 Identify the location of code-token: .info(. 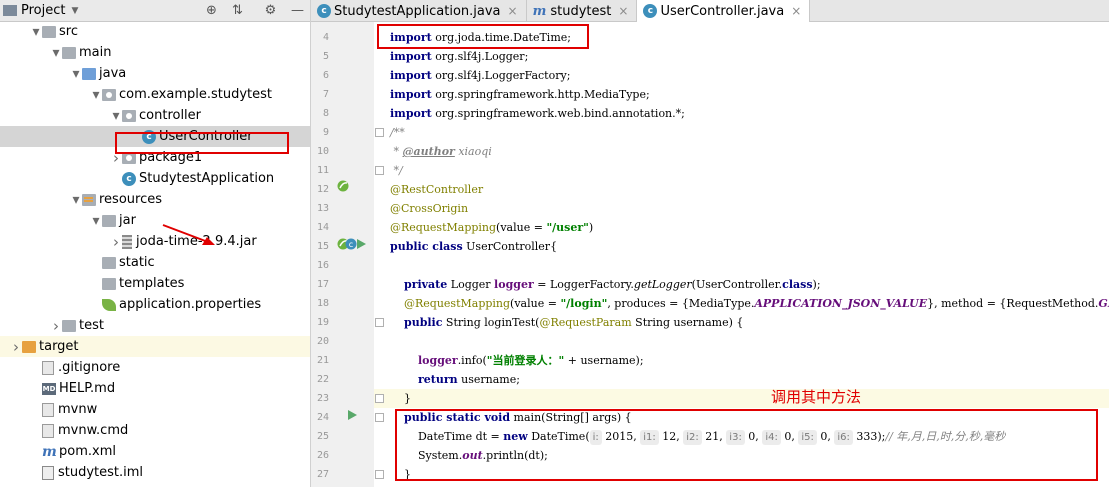
(472, 360).